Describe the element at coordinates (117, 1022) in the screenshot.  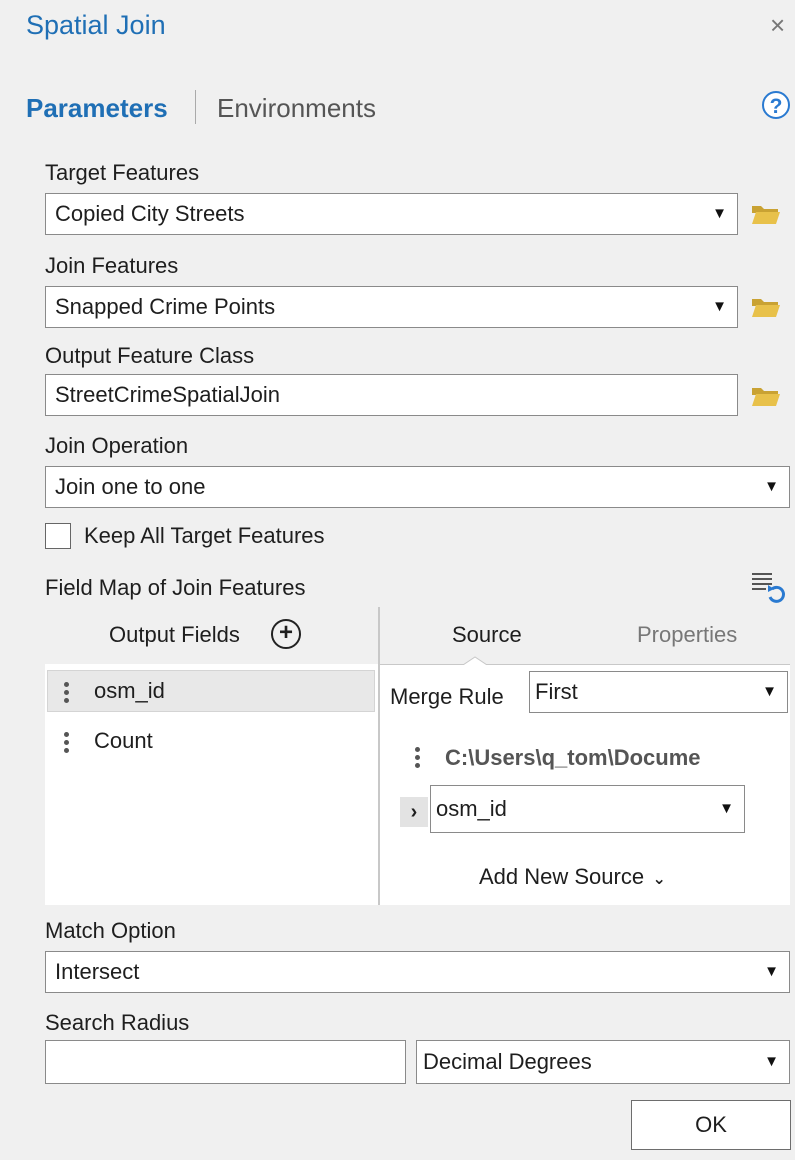
I see `search-radius-label: Search Radius` at that location.